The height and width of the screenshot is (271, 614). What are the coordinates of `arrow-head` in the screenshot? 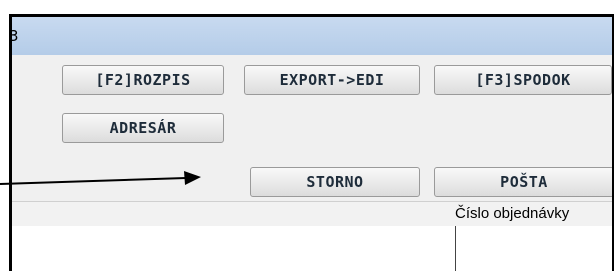 It's located at (192, 178).